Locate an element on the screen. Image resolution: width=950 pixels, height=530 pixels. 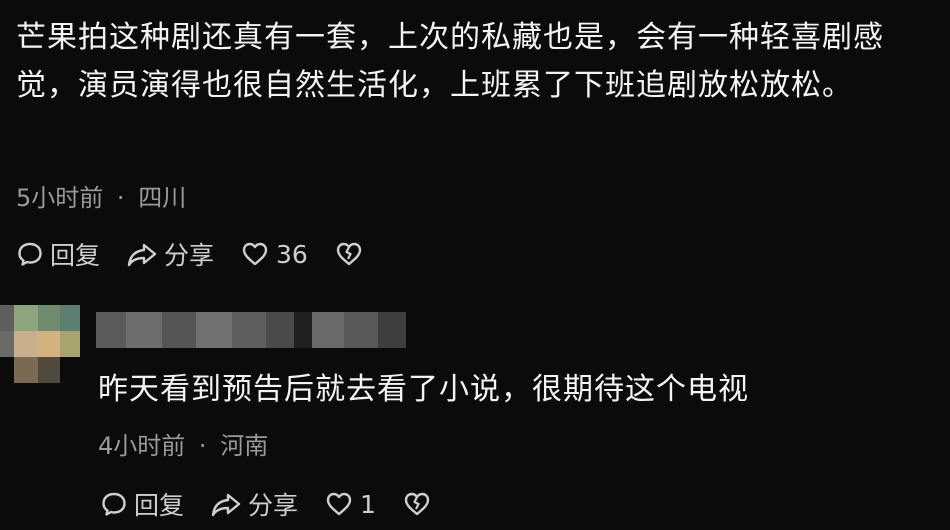
like-count: 1 is located at coordinates (368, 504).